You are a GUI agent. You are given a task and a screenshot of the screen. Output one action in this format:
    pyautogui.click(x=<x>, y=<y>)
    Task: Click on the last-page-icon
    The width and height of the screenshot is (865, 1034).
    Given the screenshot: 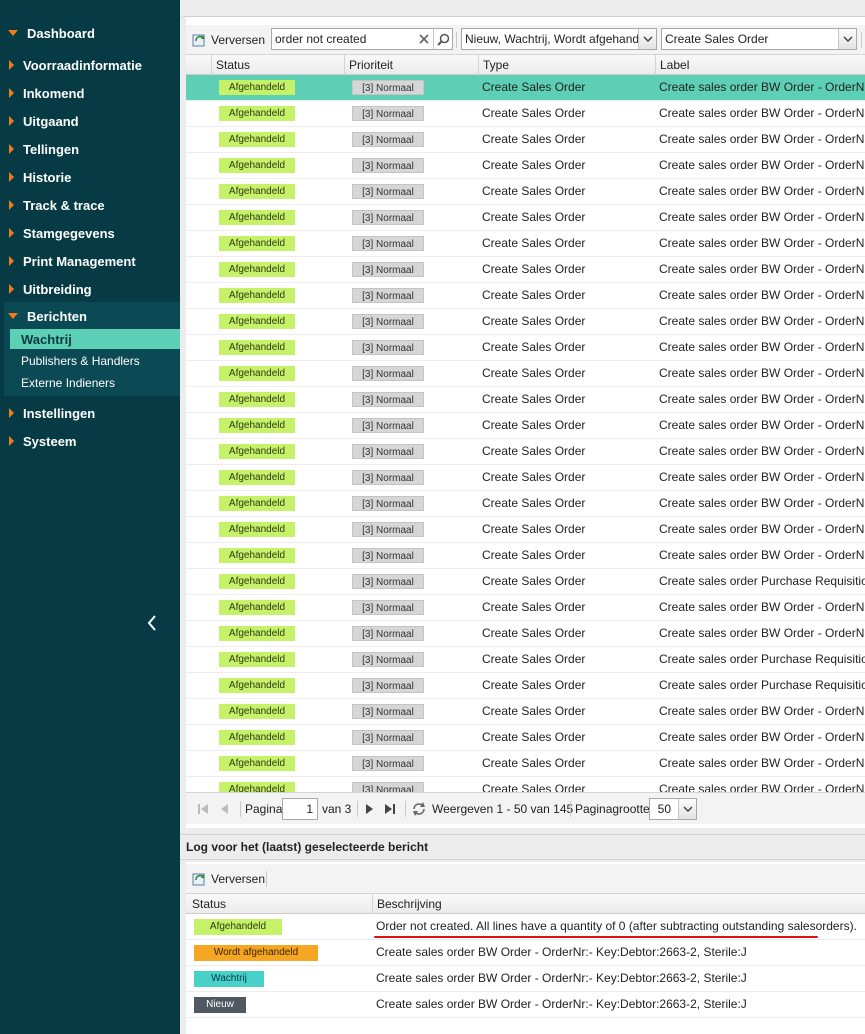 What is the action you would take?
    pyautogui.click(x=390, y=810)
    